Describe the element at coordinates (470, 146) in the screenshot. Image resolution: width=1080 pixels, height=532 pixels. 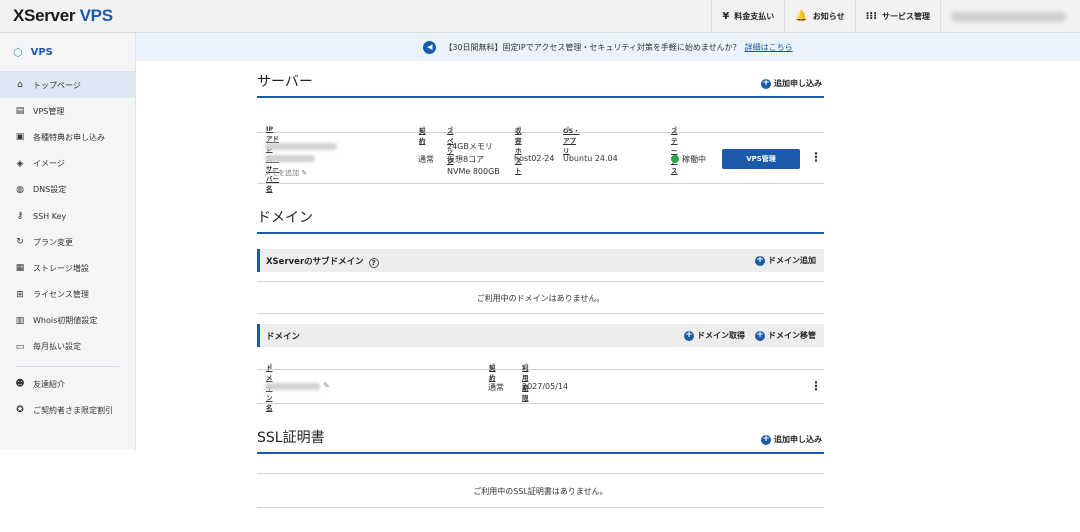
I see `server-spec-memory: 24GBメモリ` at that location.